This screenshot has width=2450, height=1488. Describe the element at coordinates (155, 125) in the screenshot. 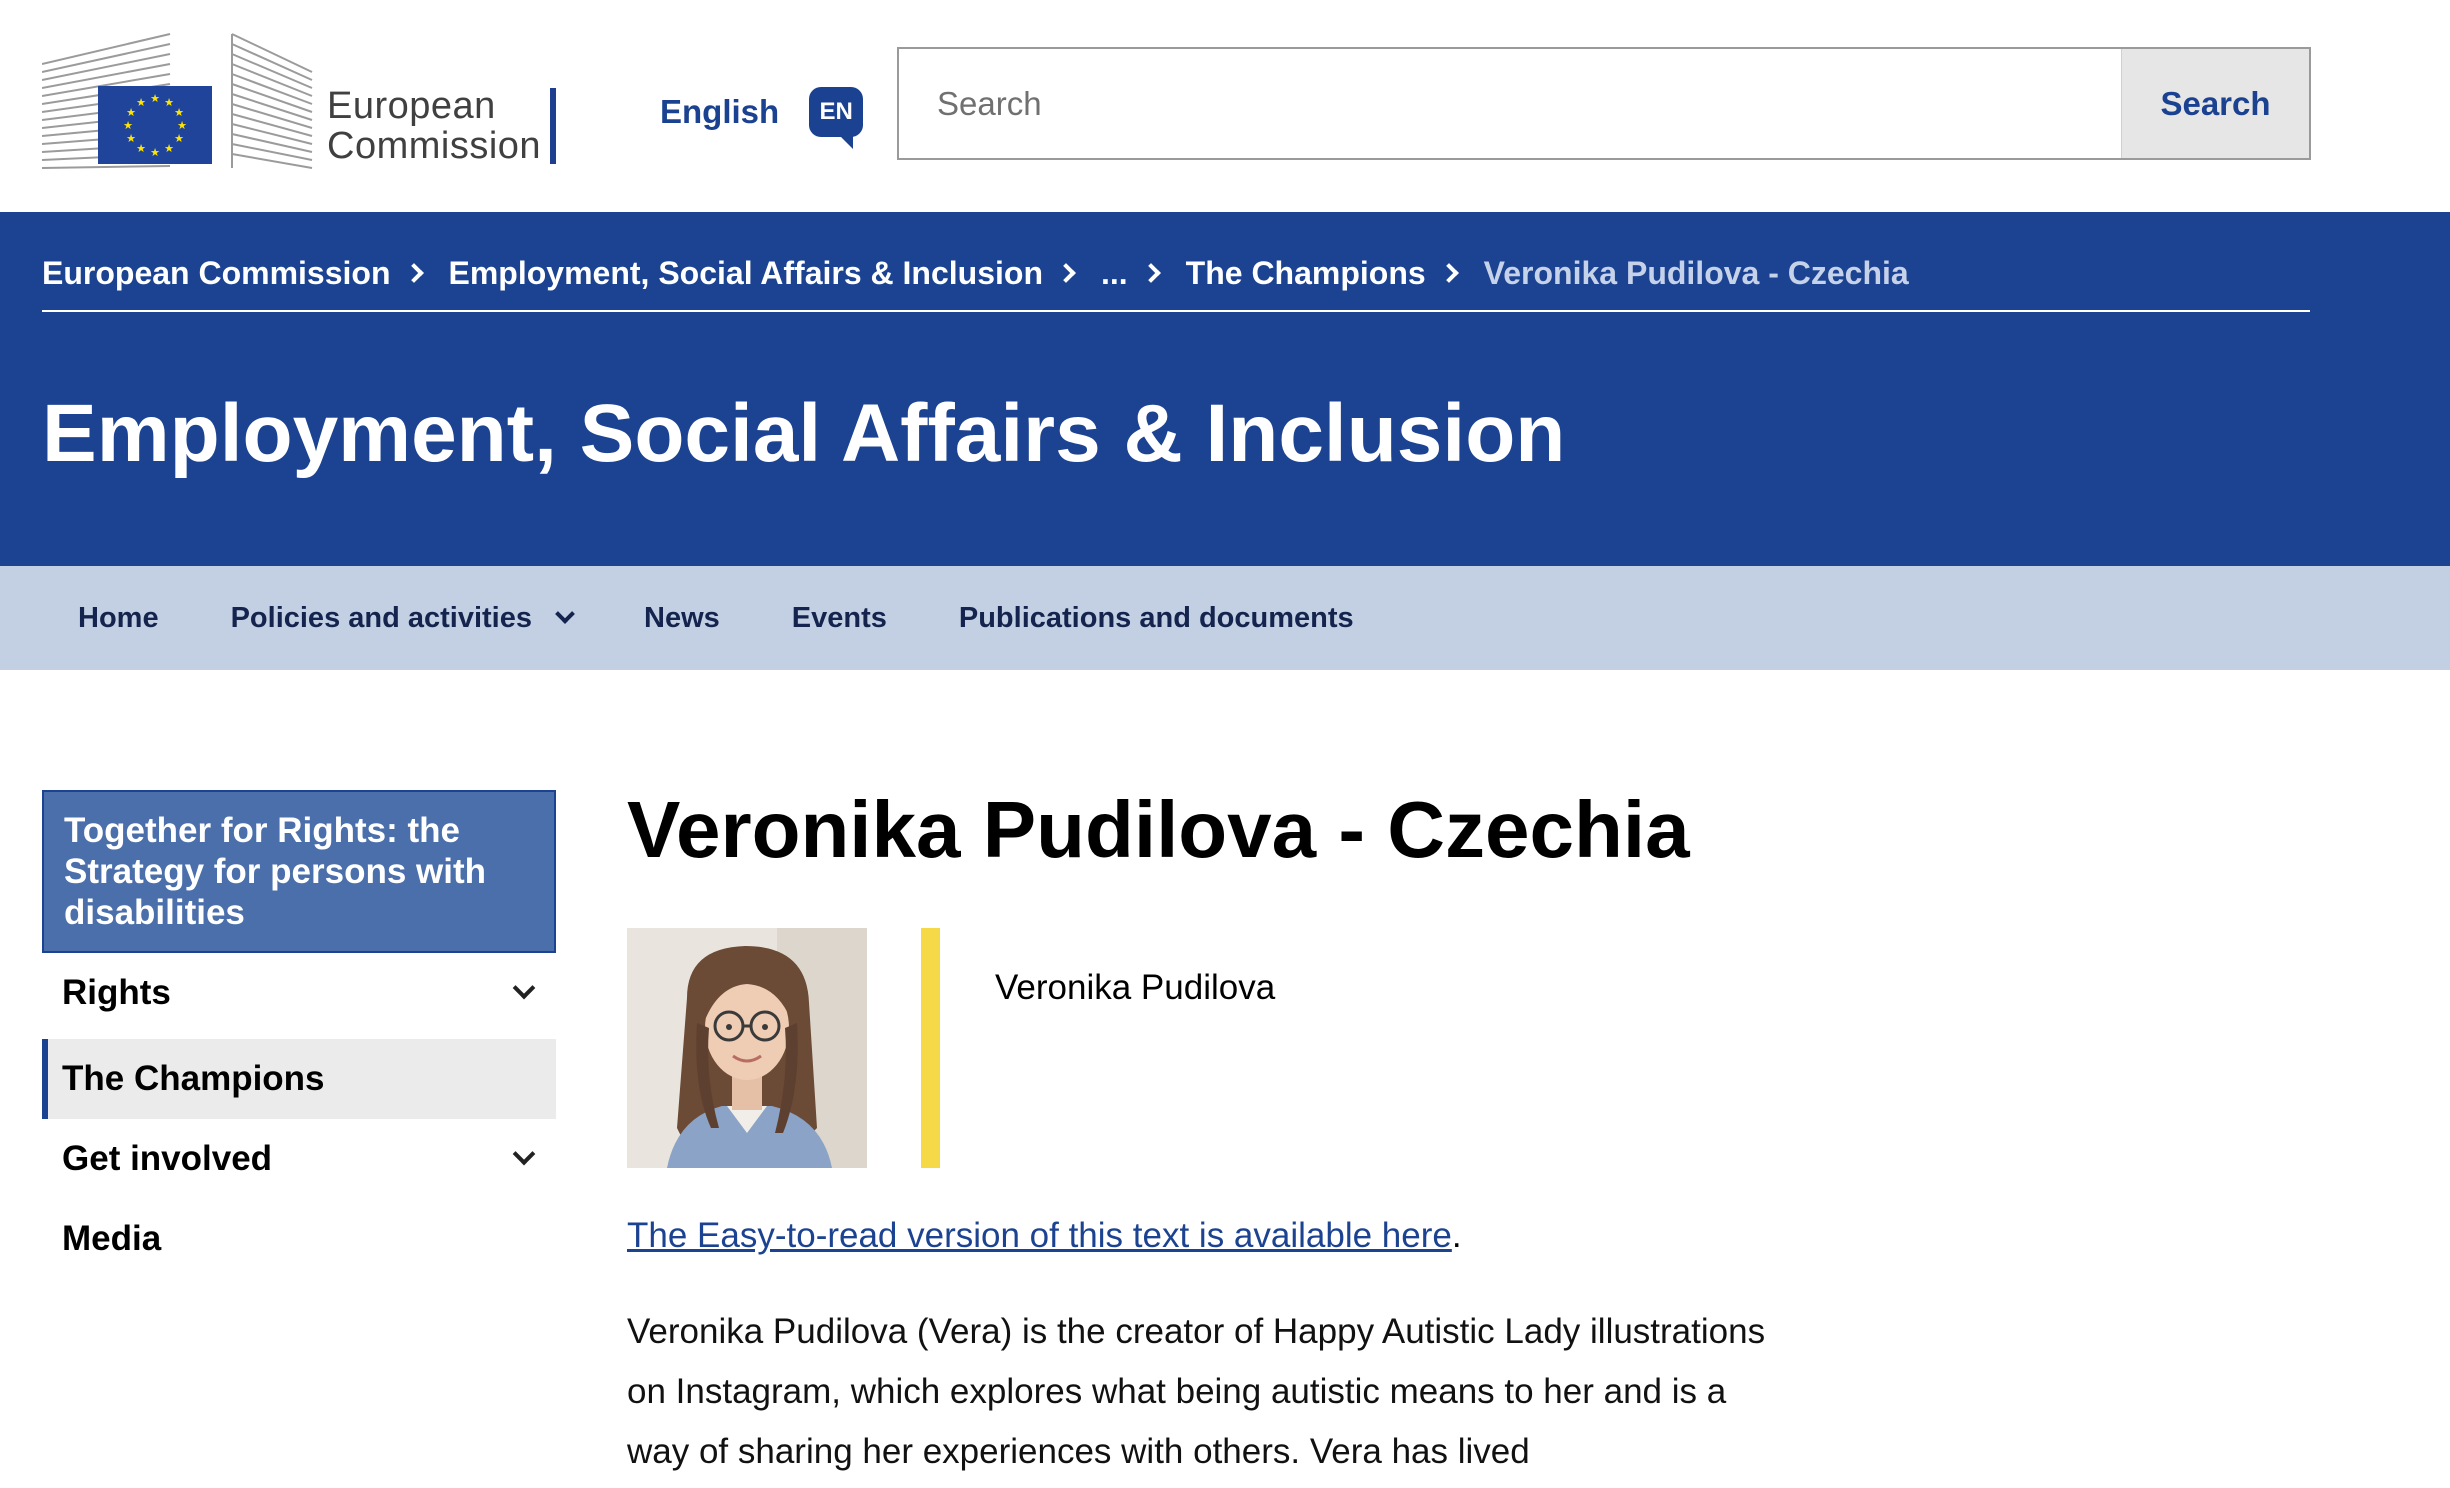

I see `eu-flag-icon: ★ ★★★ ★★★★ ★★★★` at that location.